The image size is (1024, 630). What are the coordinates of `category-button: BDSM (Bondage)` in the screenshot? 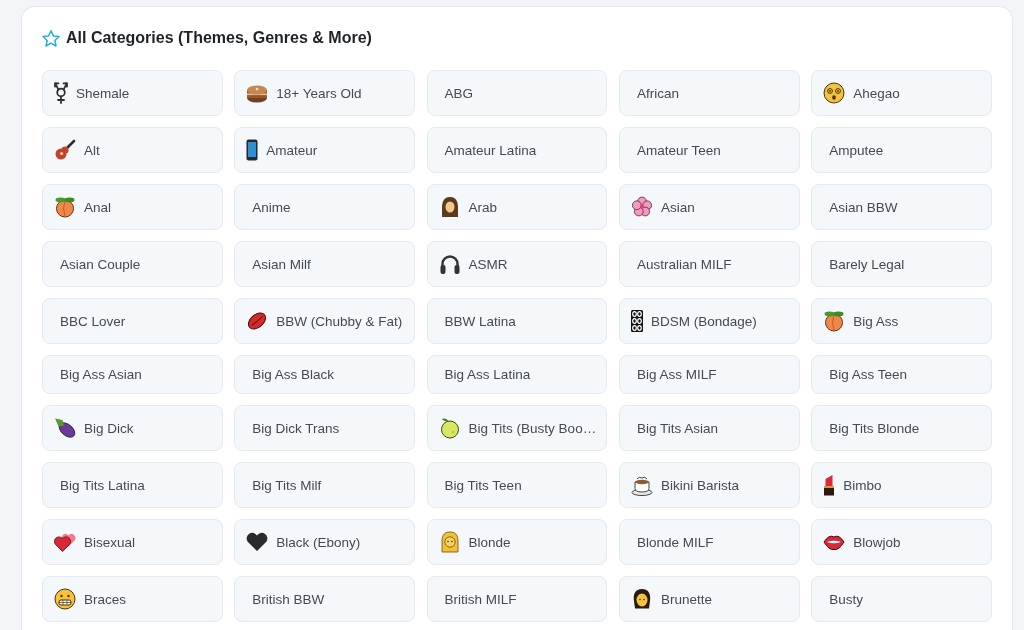 It's located at (709, 321).